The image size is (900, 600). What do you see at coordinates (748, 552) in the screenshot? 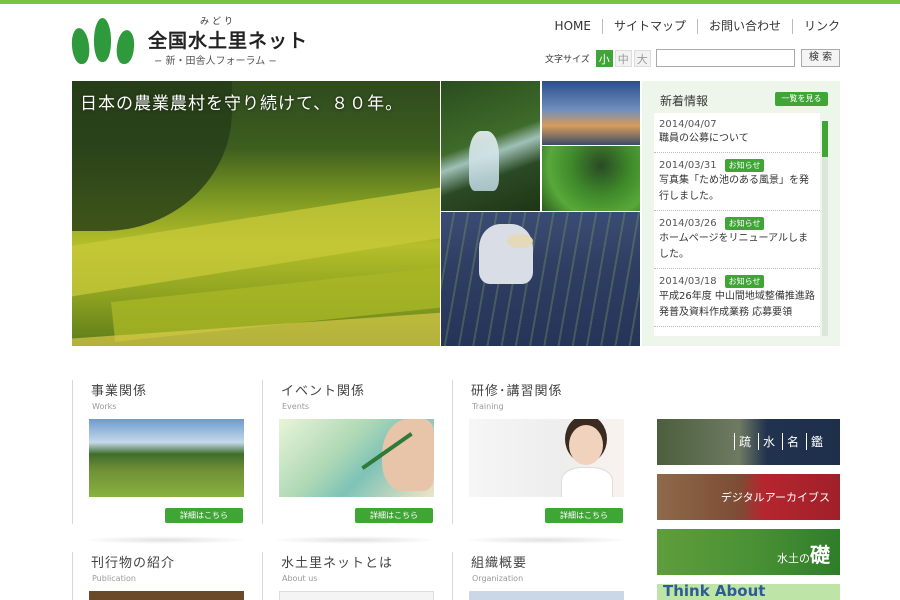
I see `banner-suido-no-ishizue: 水土の礎` at bounding box center [748, 552].